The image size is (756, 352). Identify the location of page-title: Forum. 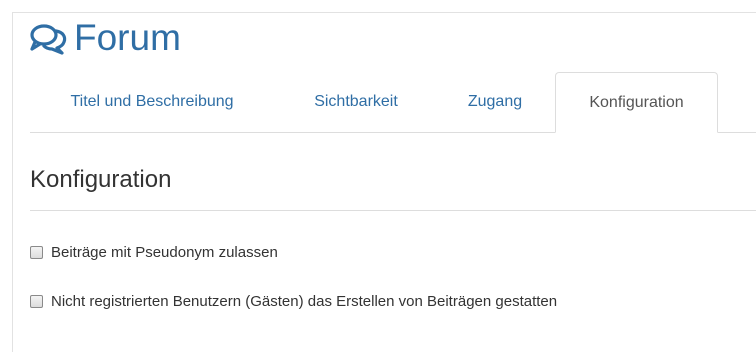
(104, 38).